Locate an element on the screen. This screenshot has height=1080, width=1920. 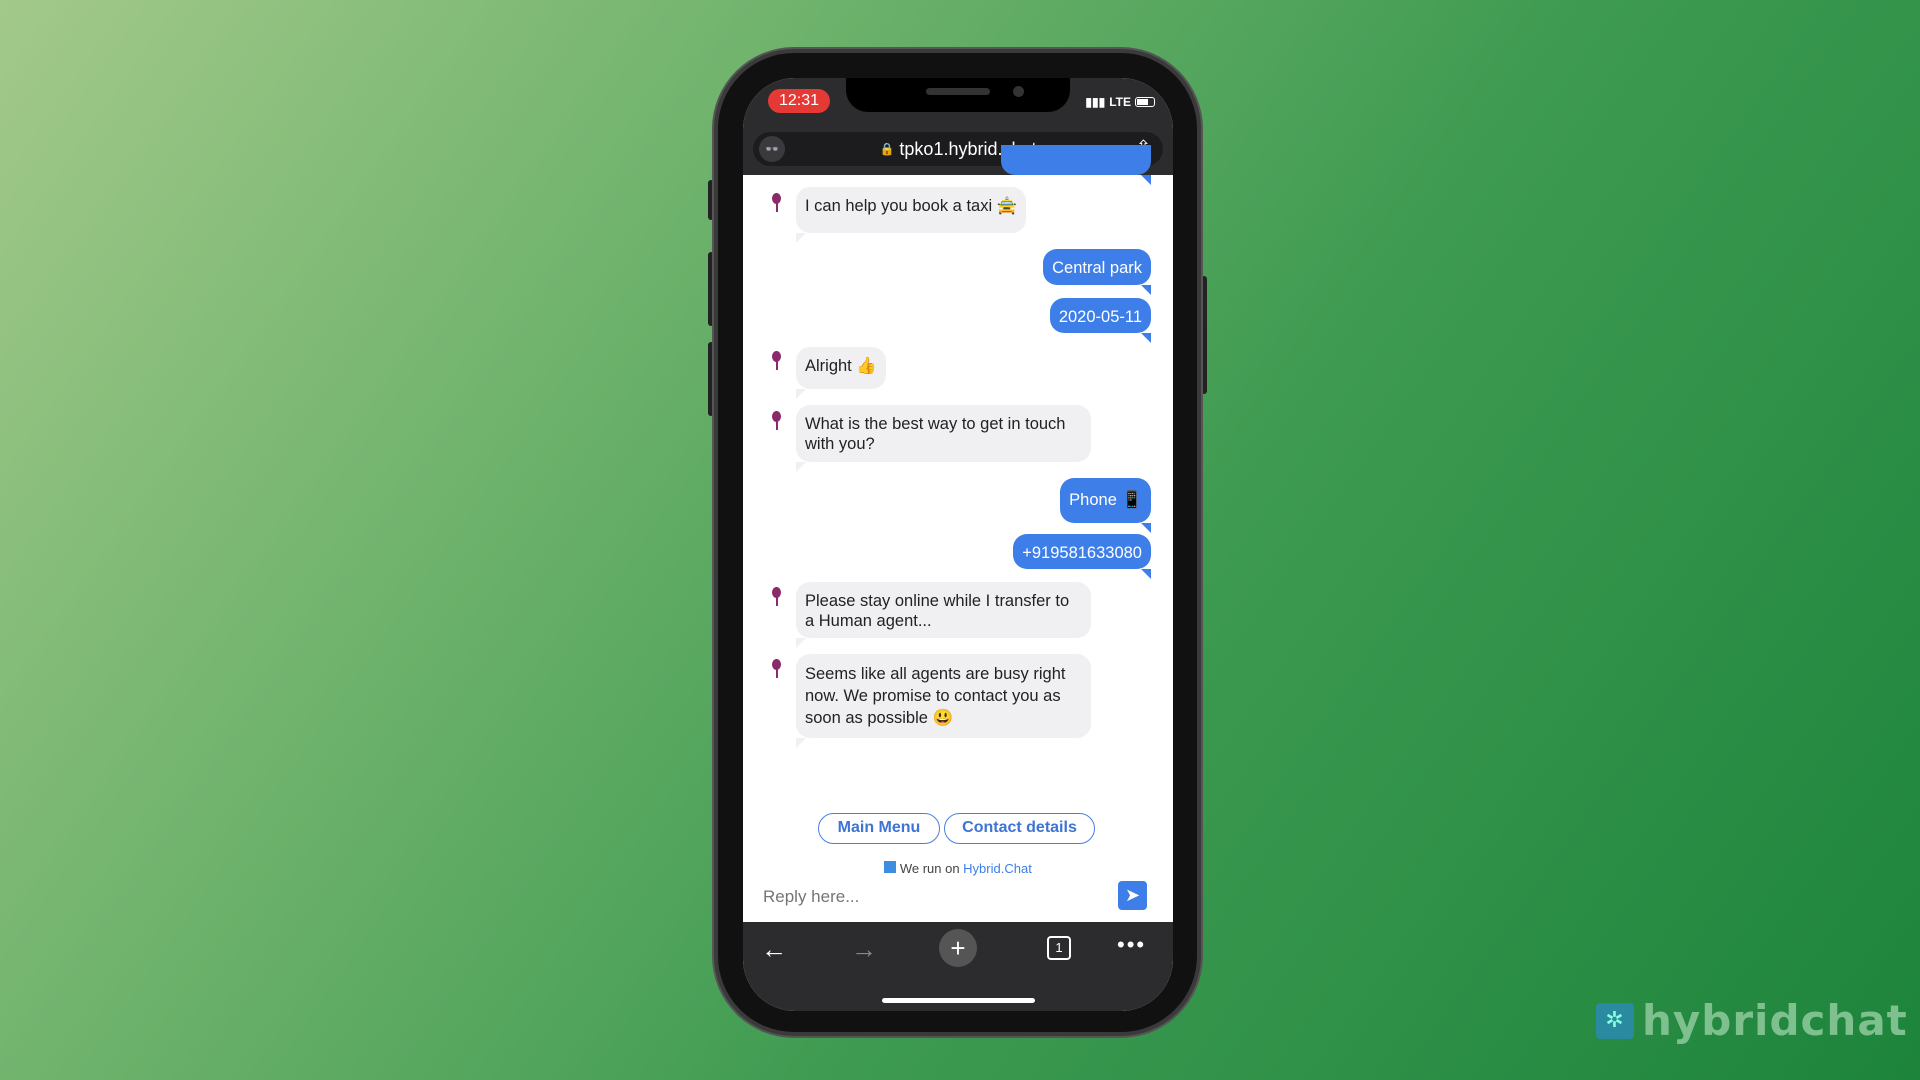
lock-icon: 🔒 is located at coordinates (887, 149).